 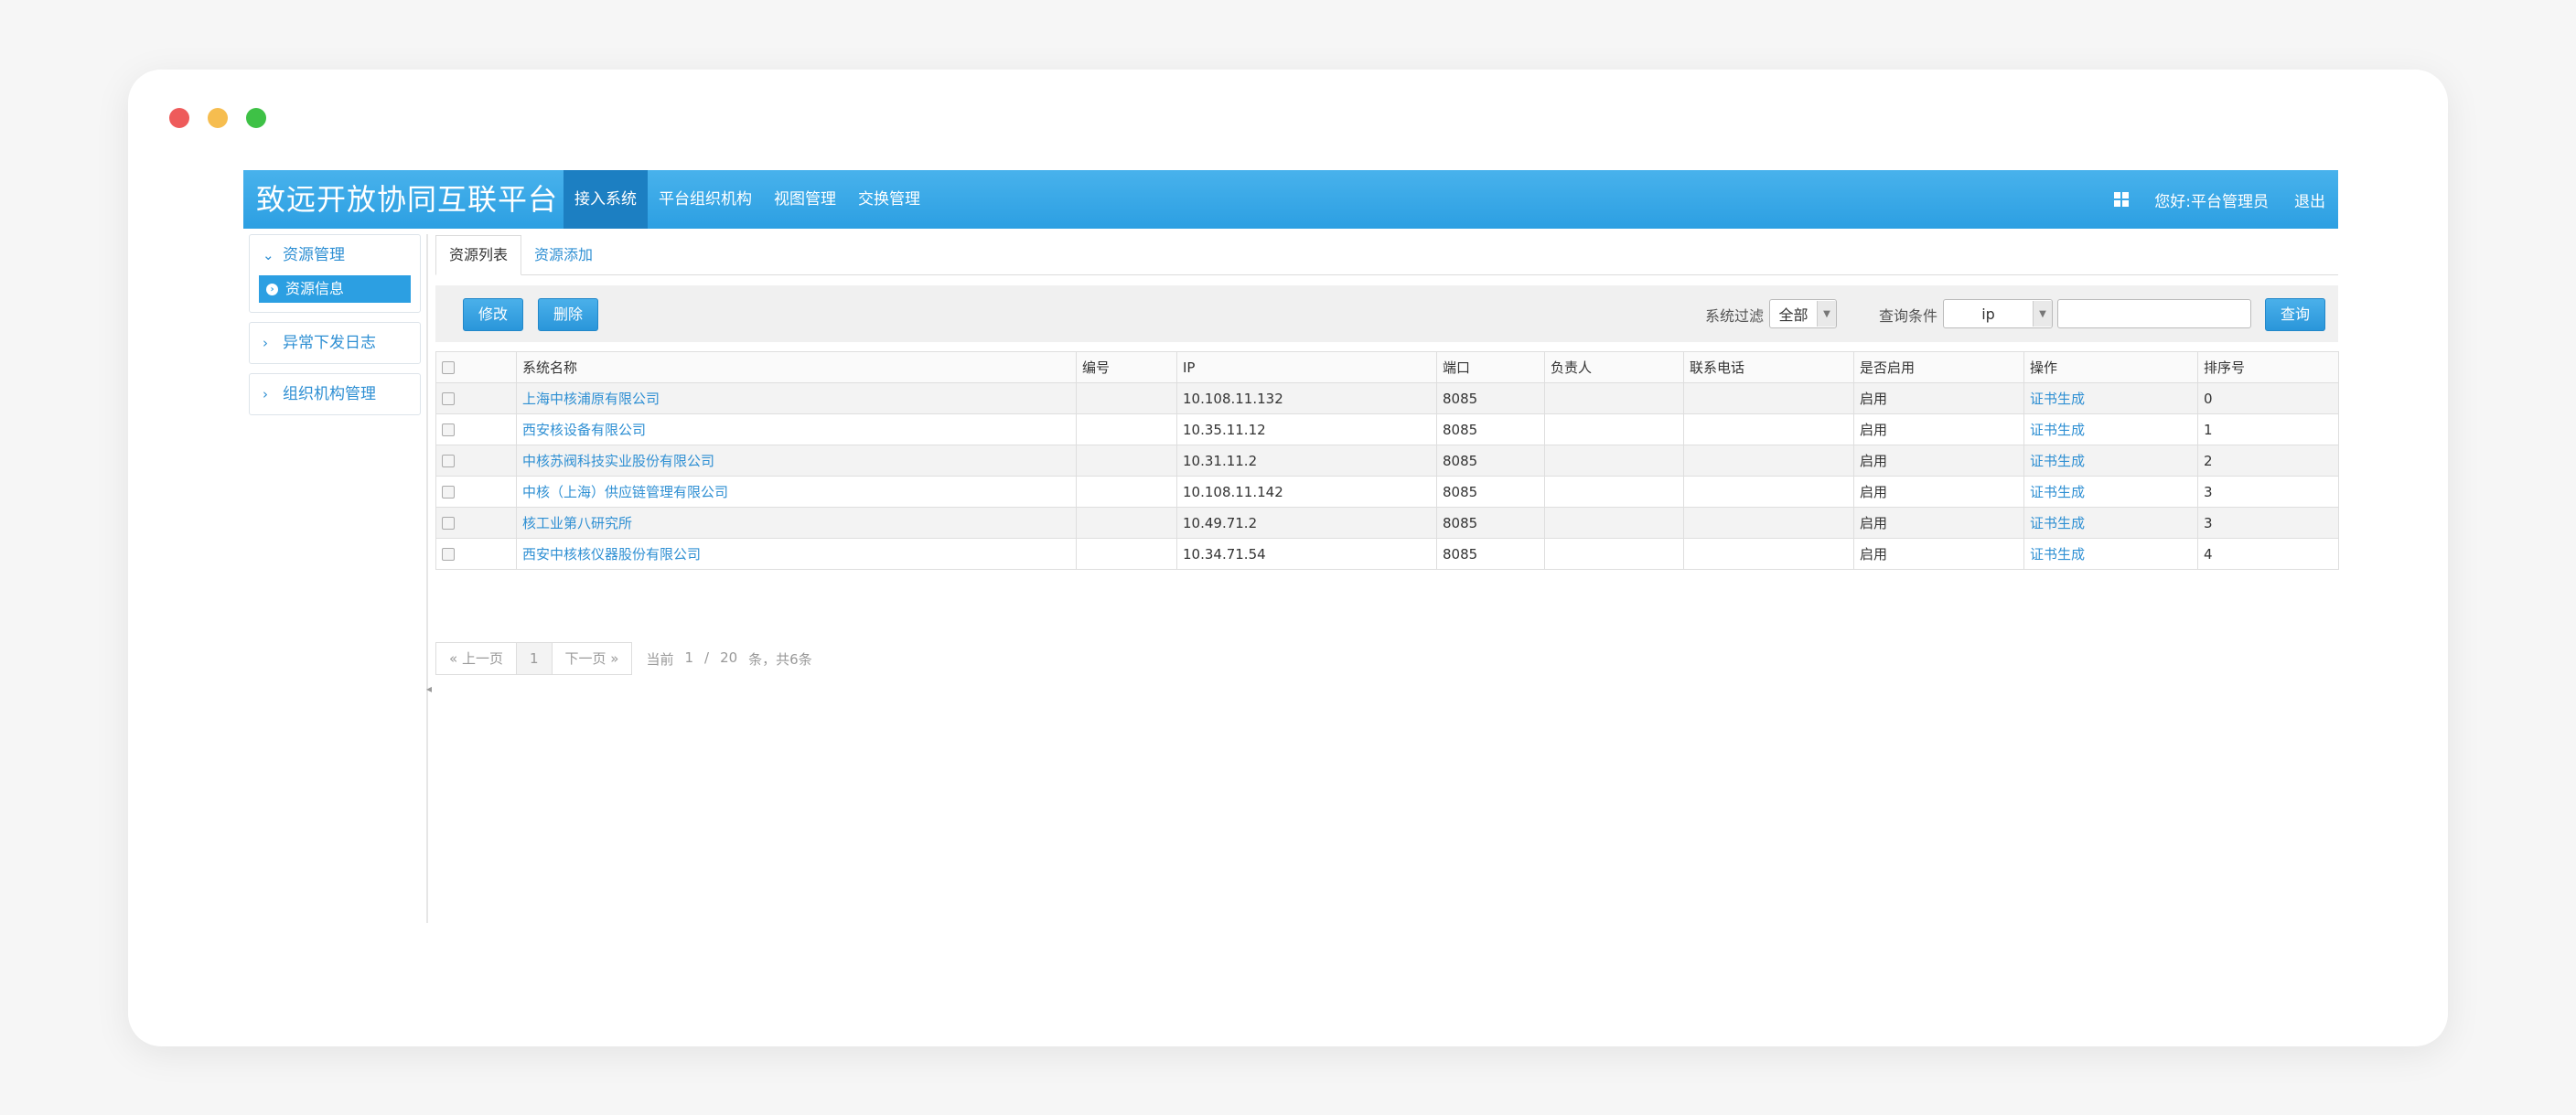 I want to click on sidebar-group-resource: ⌄ 资源管理 › 资源信息, so click(x=335, y=273).